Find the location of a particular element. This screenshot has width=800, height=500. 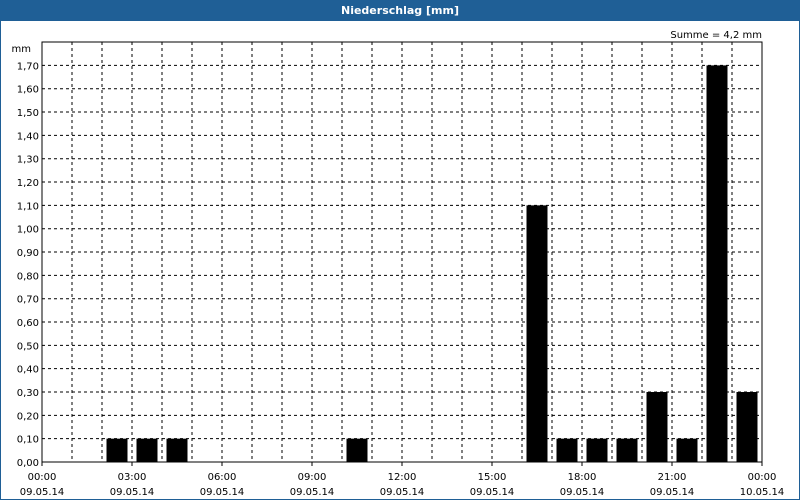

x-tick-time: 15:00 is located at coordinates (492, 477).